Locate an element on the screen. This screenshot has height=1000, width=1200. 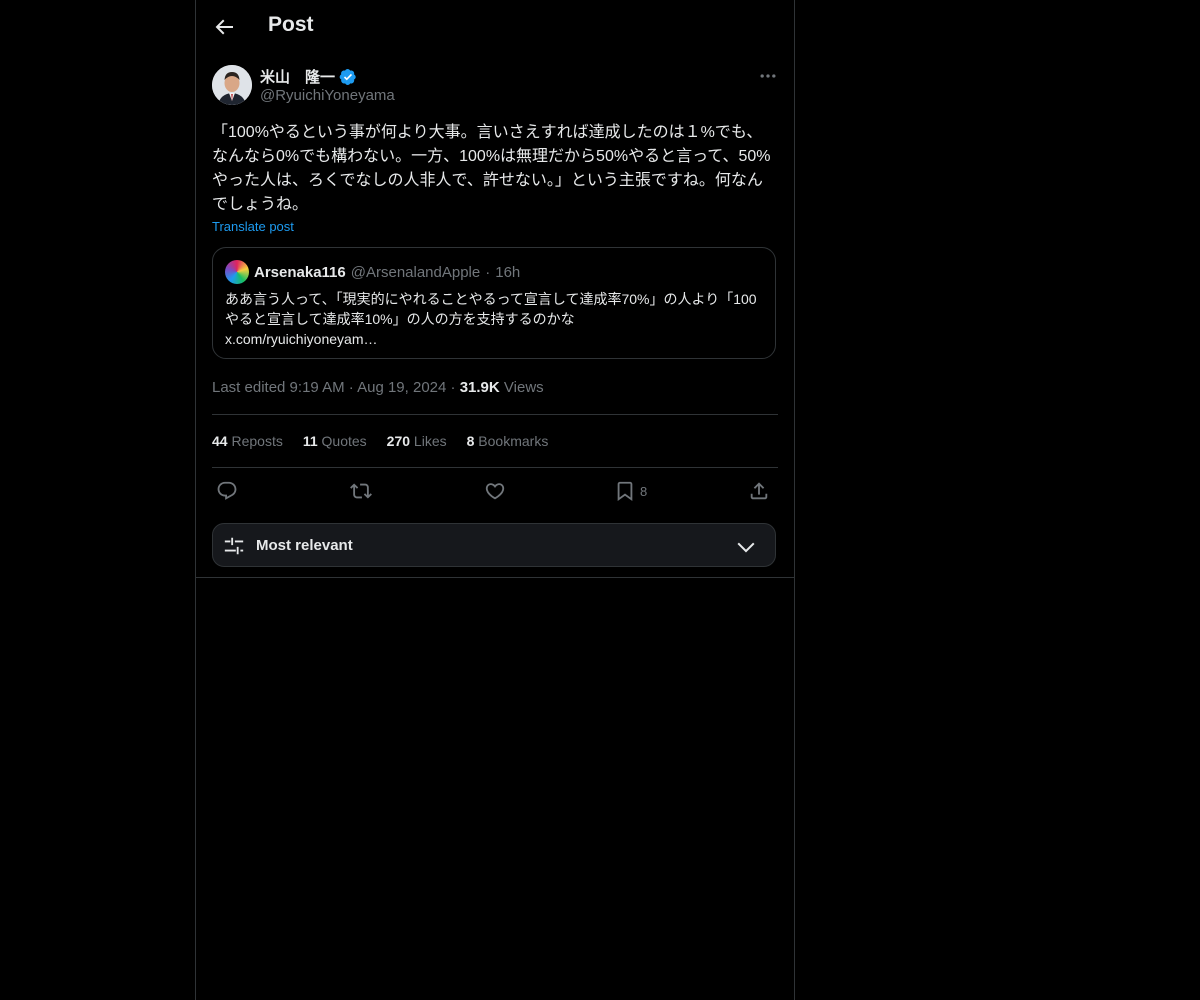
reply-button is located at coordinates (227, 491).